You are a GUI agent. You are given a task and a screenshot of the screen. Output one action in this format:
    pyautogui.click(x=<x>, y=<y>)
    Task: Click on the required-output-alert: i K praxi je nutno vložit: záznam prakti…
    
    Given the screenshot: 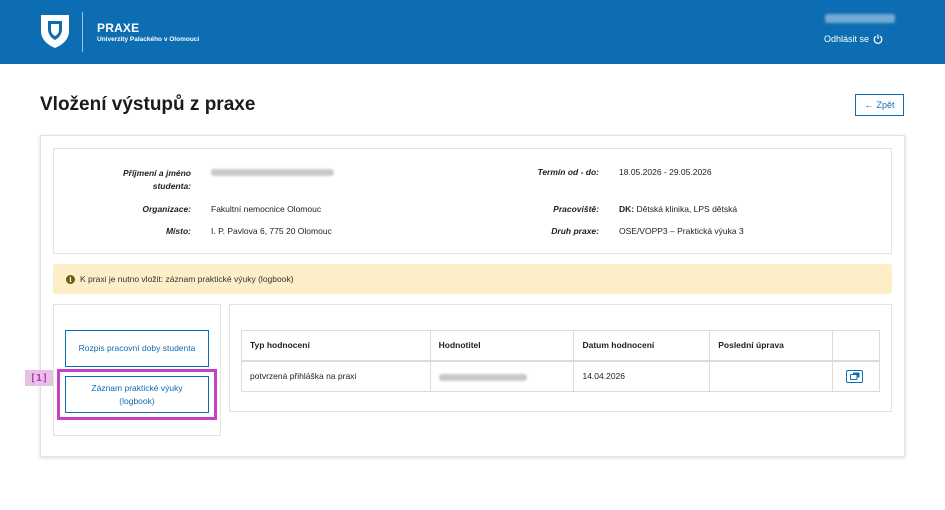 What is the action you would take?
    pyautogui.click(x=472, y=279)
    